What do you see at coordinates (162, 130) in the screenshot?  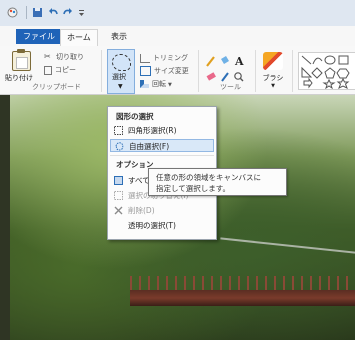 I see `menu-item-rectangular-selection: 四角形選択(R)` at bounding box center [162, 130].